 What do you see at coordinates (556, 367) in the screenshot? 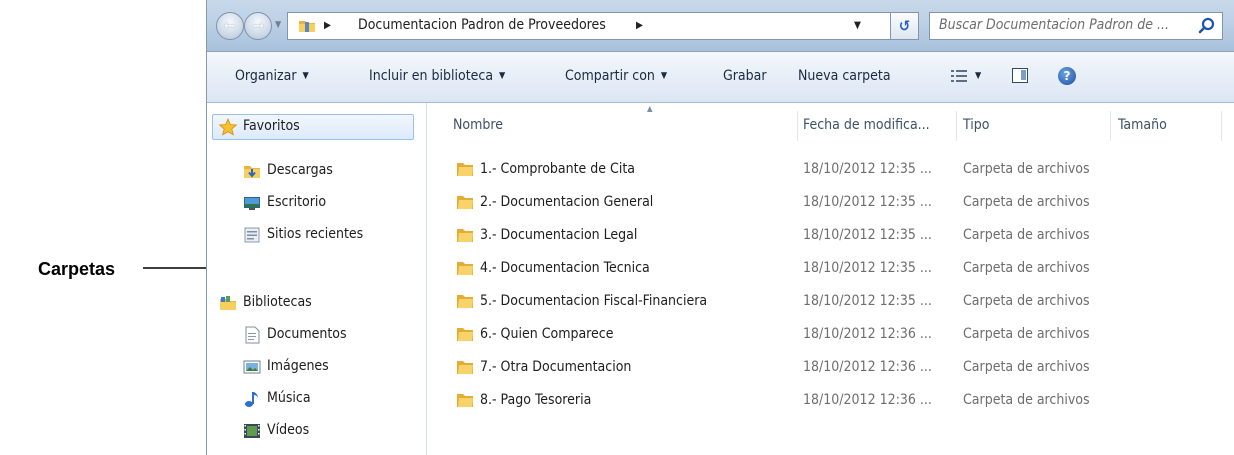
I see `row-name: 7.- Otra Documentacion` at bounding box center [556, 367].